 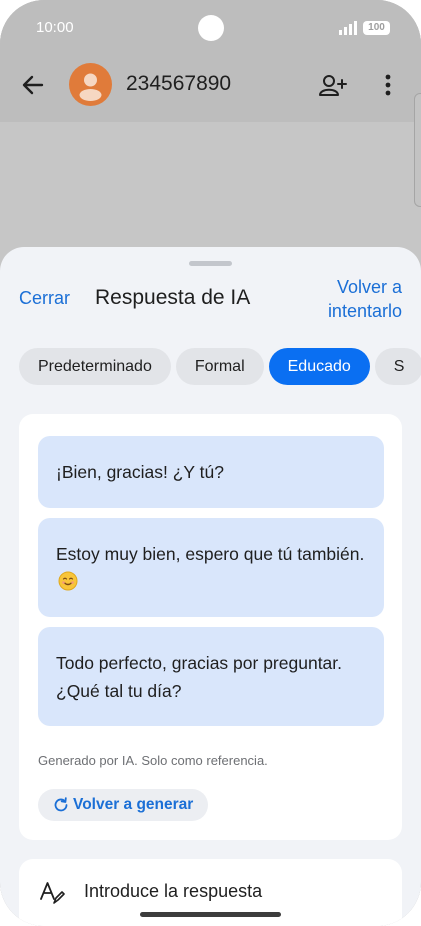 What do you see at coordinates (397, 366) in the screenshot?
I see `tone-chip-partial: S` at bounding box center [397, 366].